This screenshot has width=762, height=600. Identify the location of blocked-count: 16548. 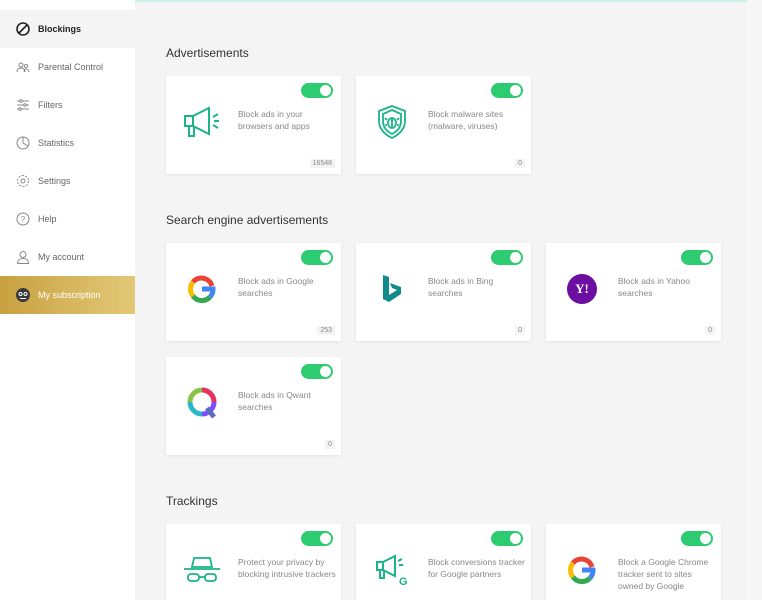
(322, 163).